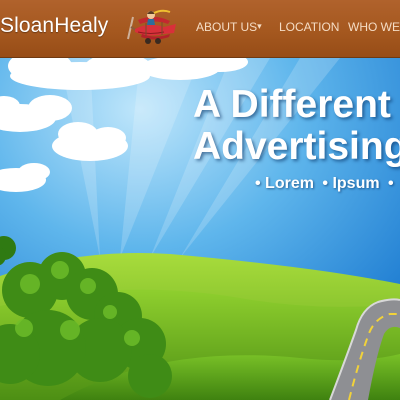 The width and height of the screenshot is (400, 400). I want to click on nav-item-who-we-are: WHO WE A, so click(374, 27).